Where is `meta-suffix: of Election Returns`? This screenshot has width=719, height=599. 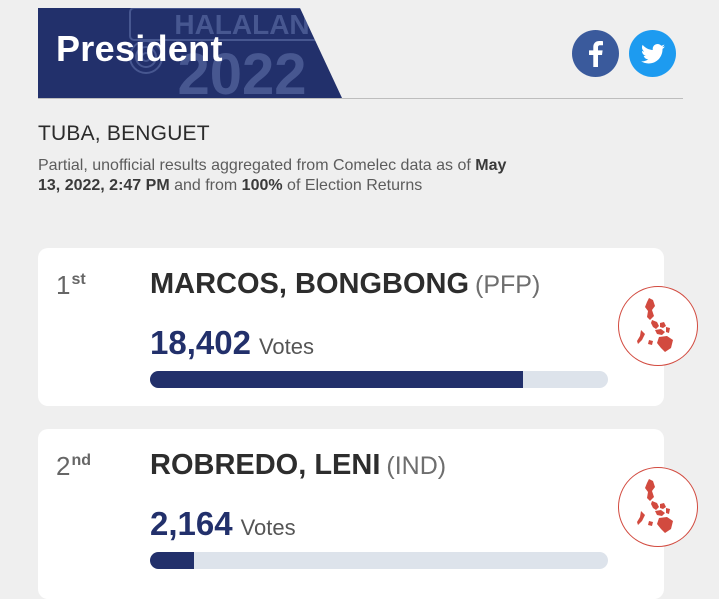 meta-suffix: of Election Returns is located at coordinates (352, 185).